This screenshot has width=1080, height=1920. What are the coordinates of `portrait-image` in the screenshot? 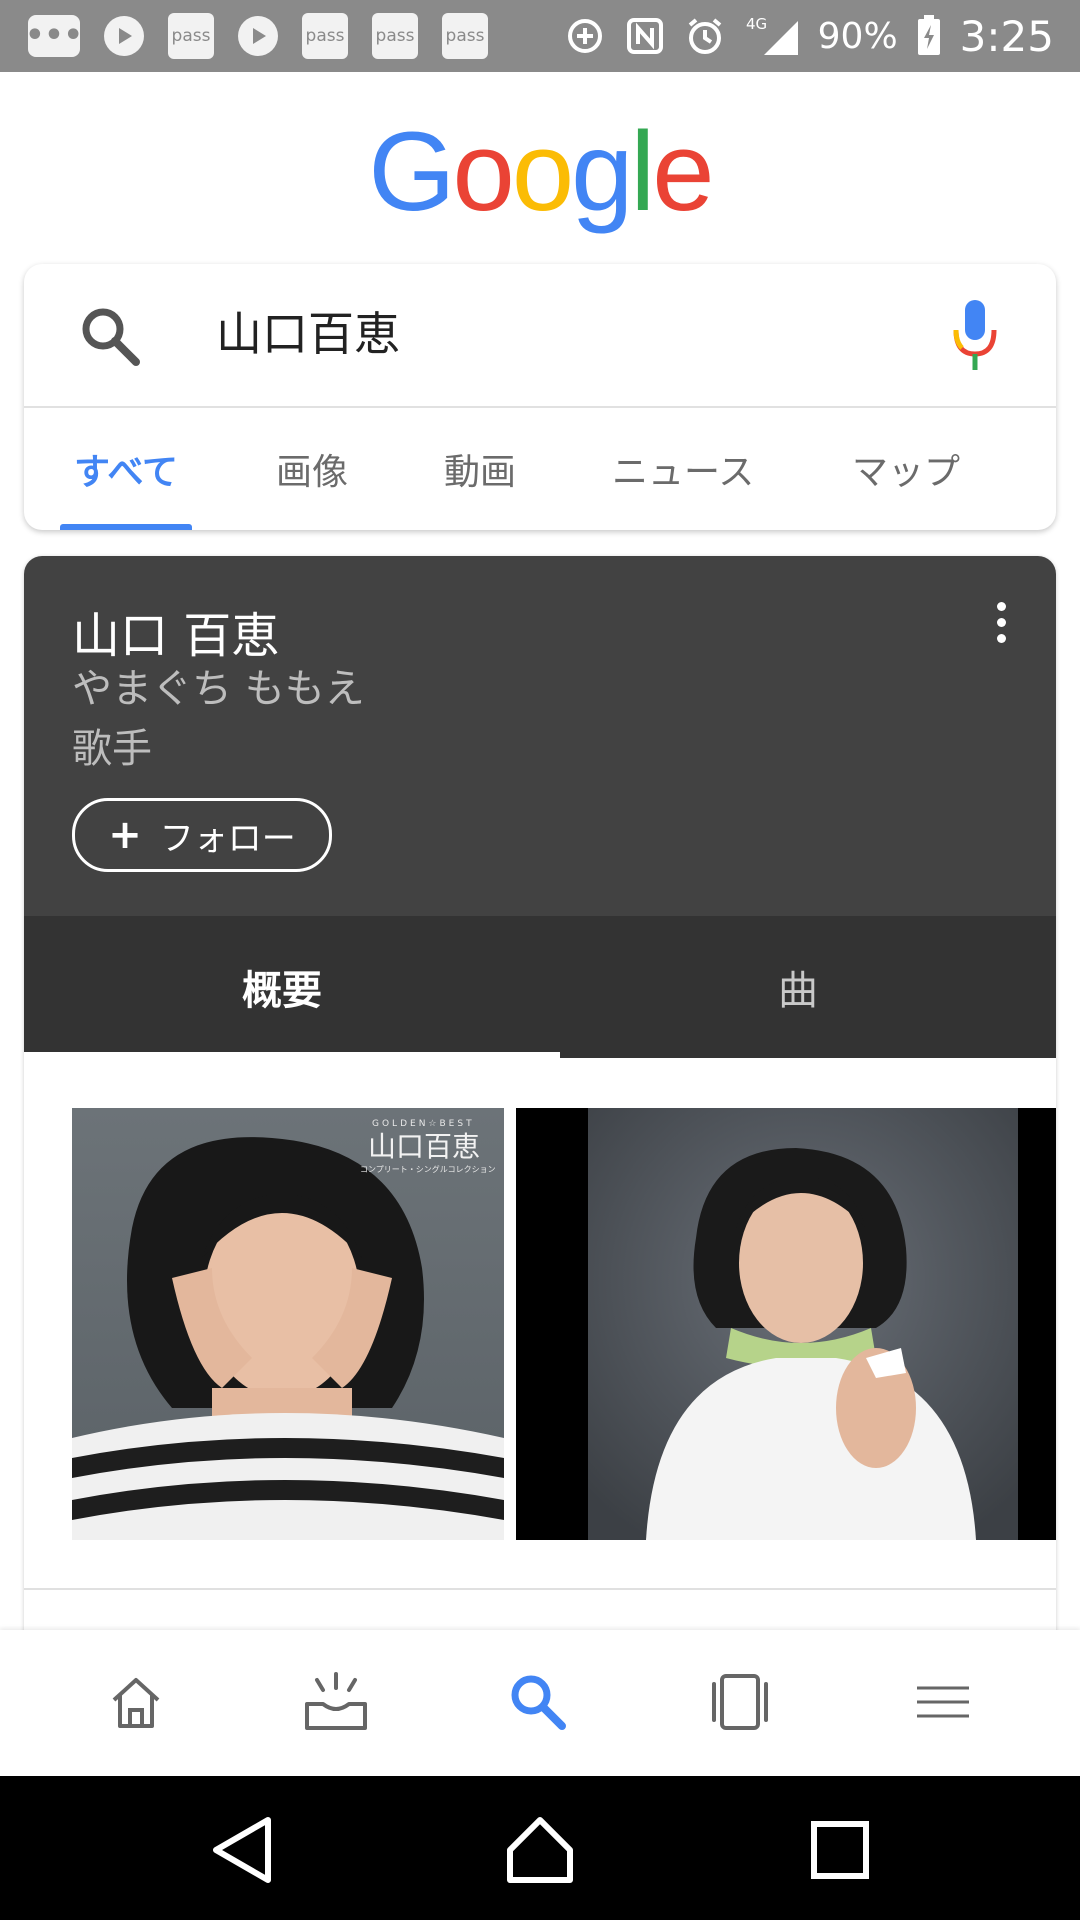 It's located at (786, 1324).